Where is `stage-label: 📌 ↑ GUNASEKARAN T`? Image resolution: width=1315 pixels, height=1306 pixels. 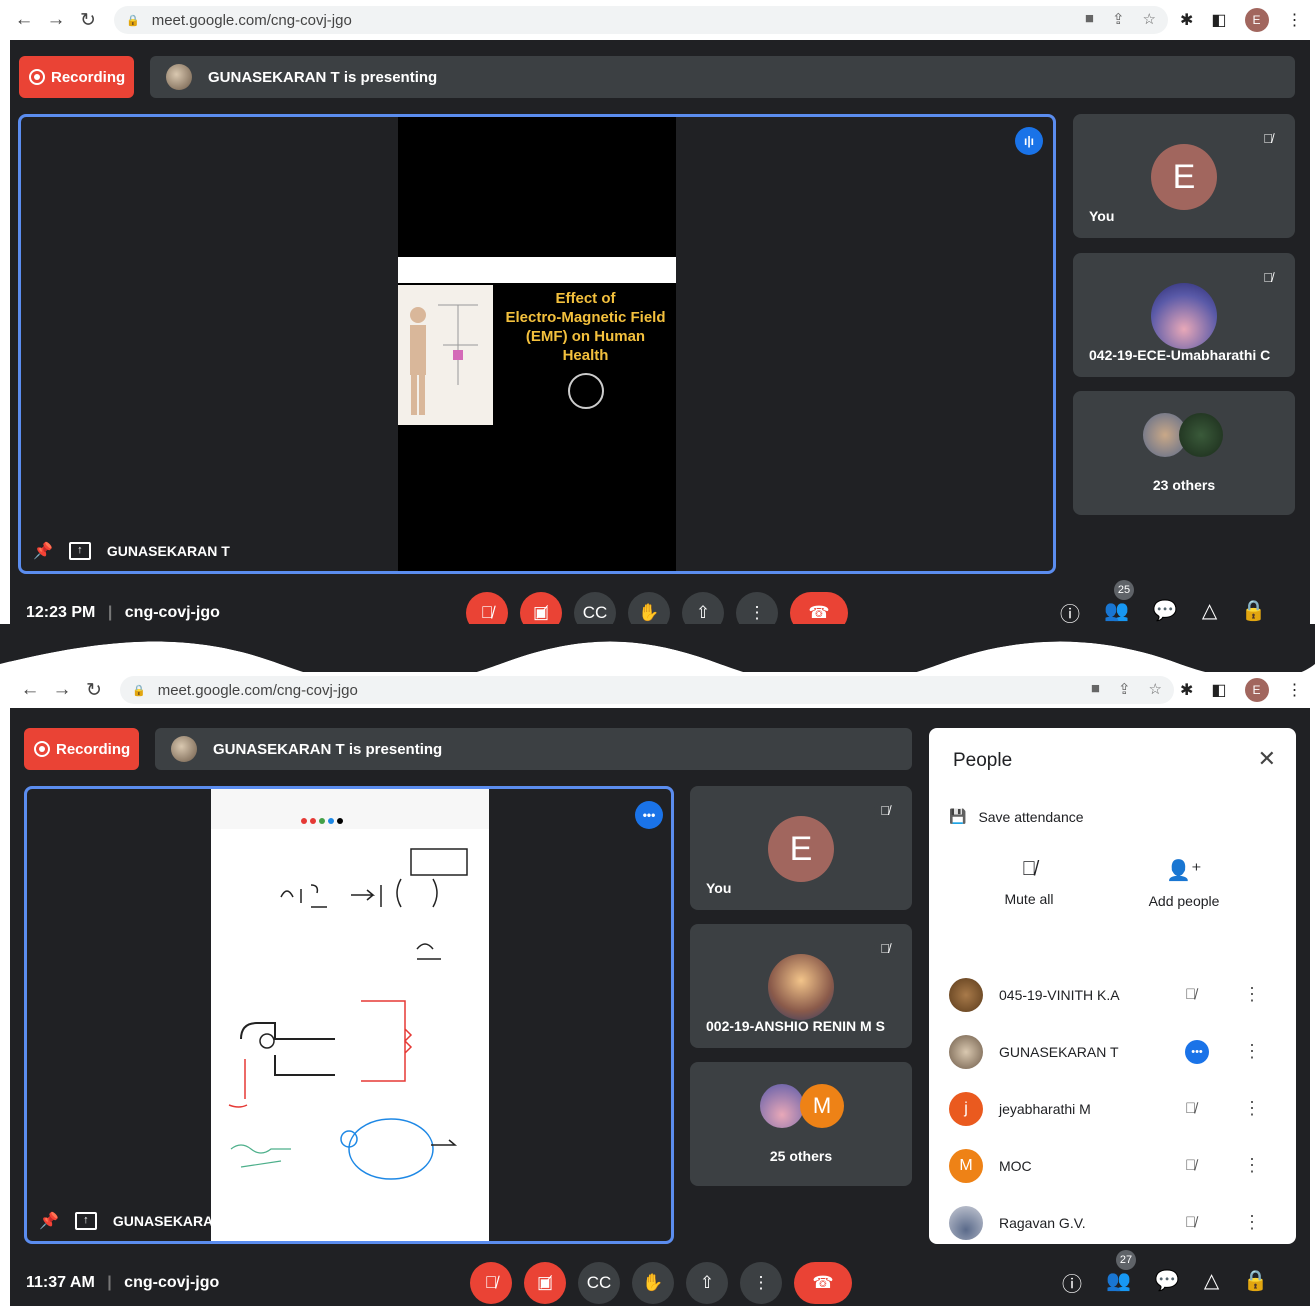 stage-label: 📌 ↑ GUNASEKARAN T is located at coordinates (137, 1221).